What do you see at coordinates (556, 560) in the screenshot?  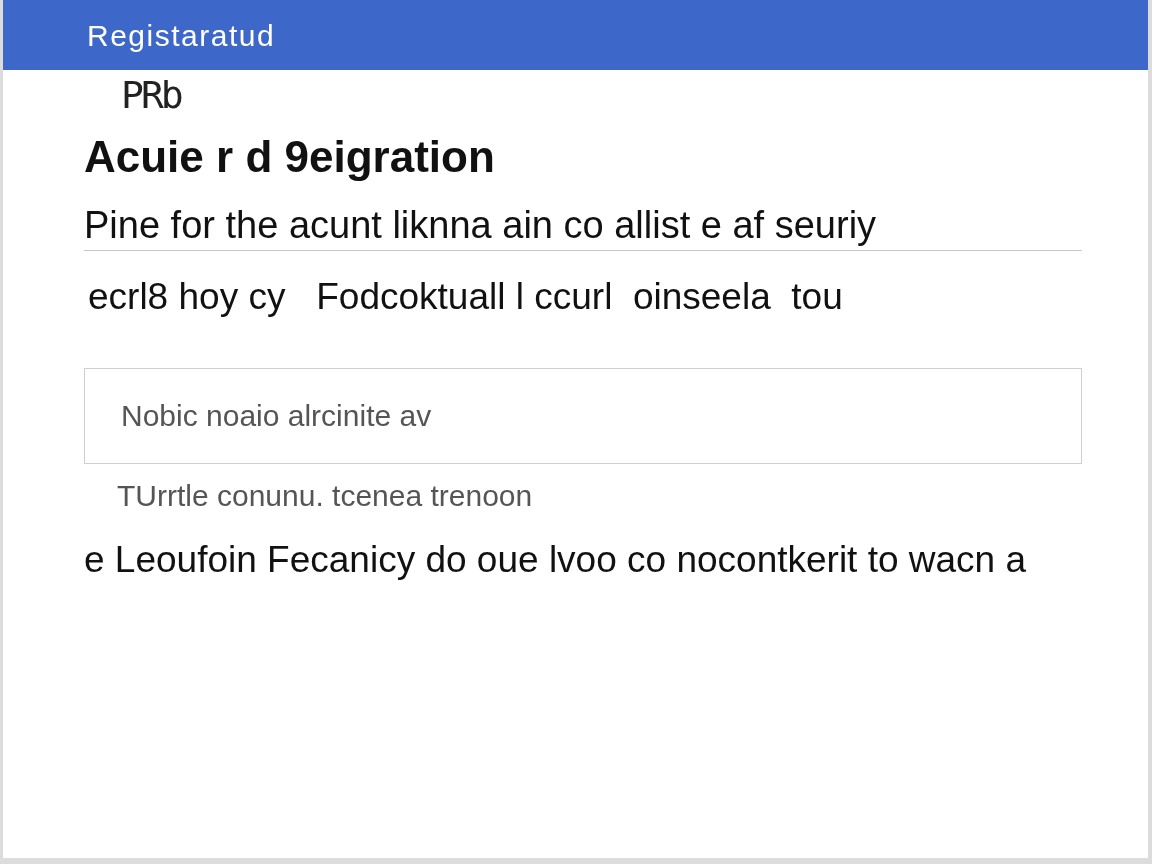 I see `footer-text: e Leoufoin Fecanicy do oue lvoo co nocontkerit to wacn a` at bounding box center [556, 560].